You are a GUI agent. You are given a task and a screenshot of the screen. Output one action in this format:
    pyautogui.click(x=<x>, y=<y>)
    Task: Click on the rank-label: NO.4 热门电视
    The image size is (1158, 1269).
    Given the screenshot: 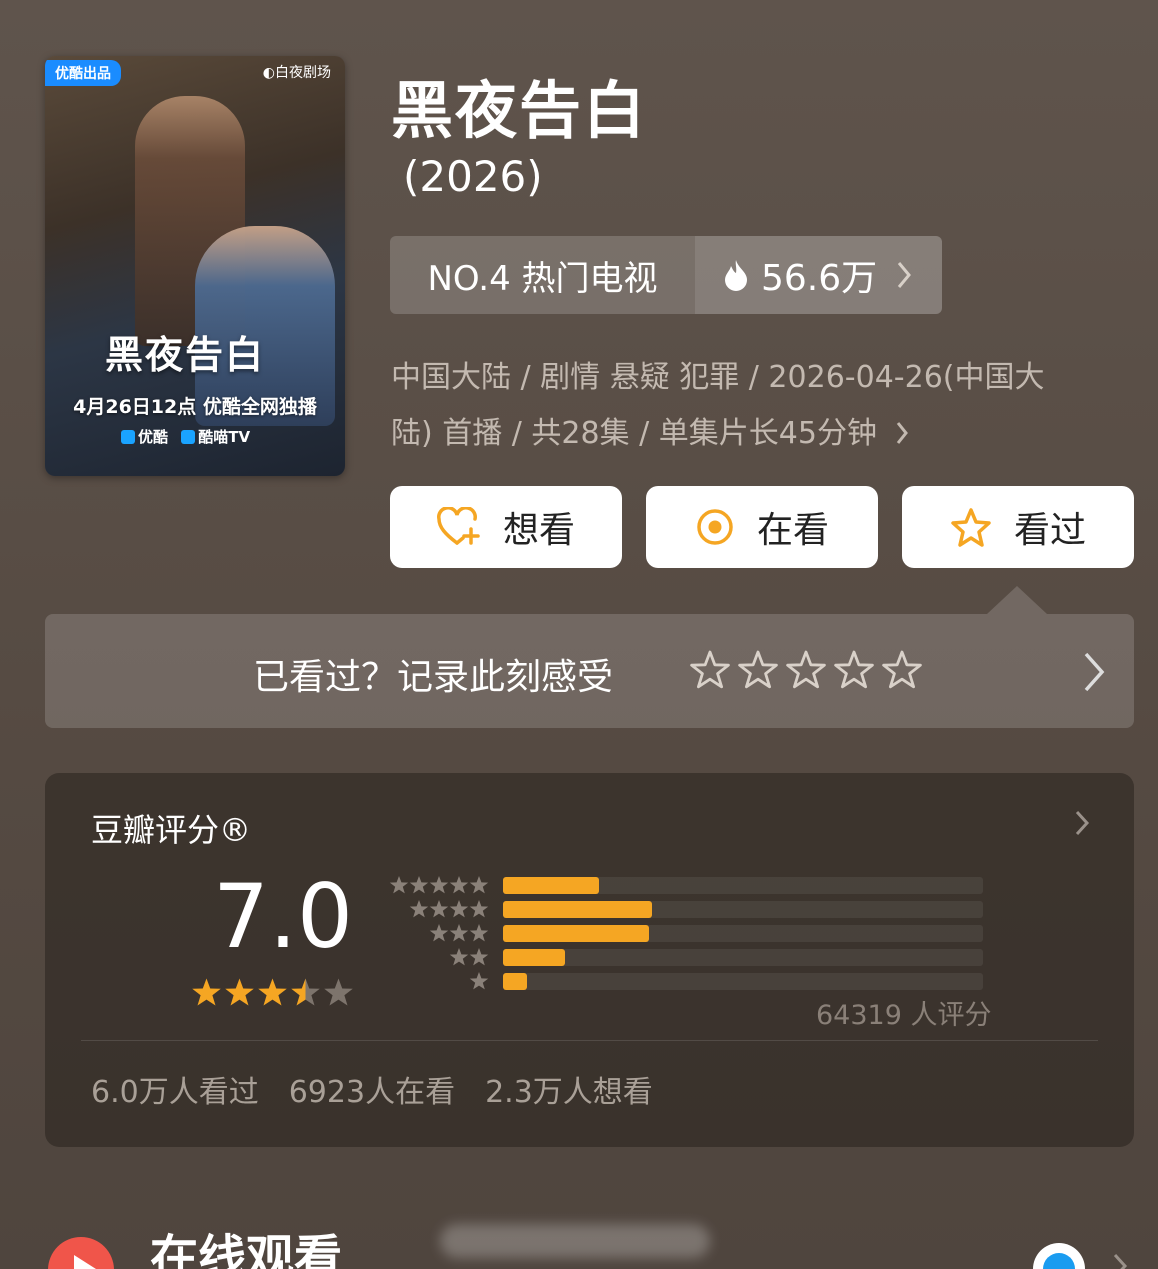 What is the action you would take?
    pyautogui.click(x=542, y=278)
    